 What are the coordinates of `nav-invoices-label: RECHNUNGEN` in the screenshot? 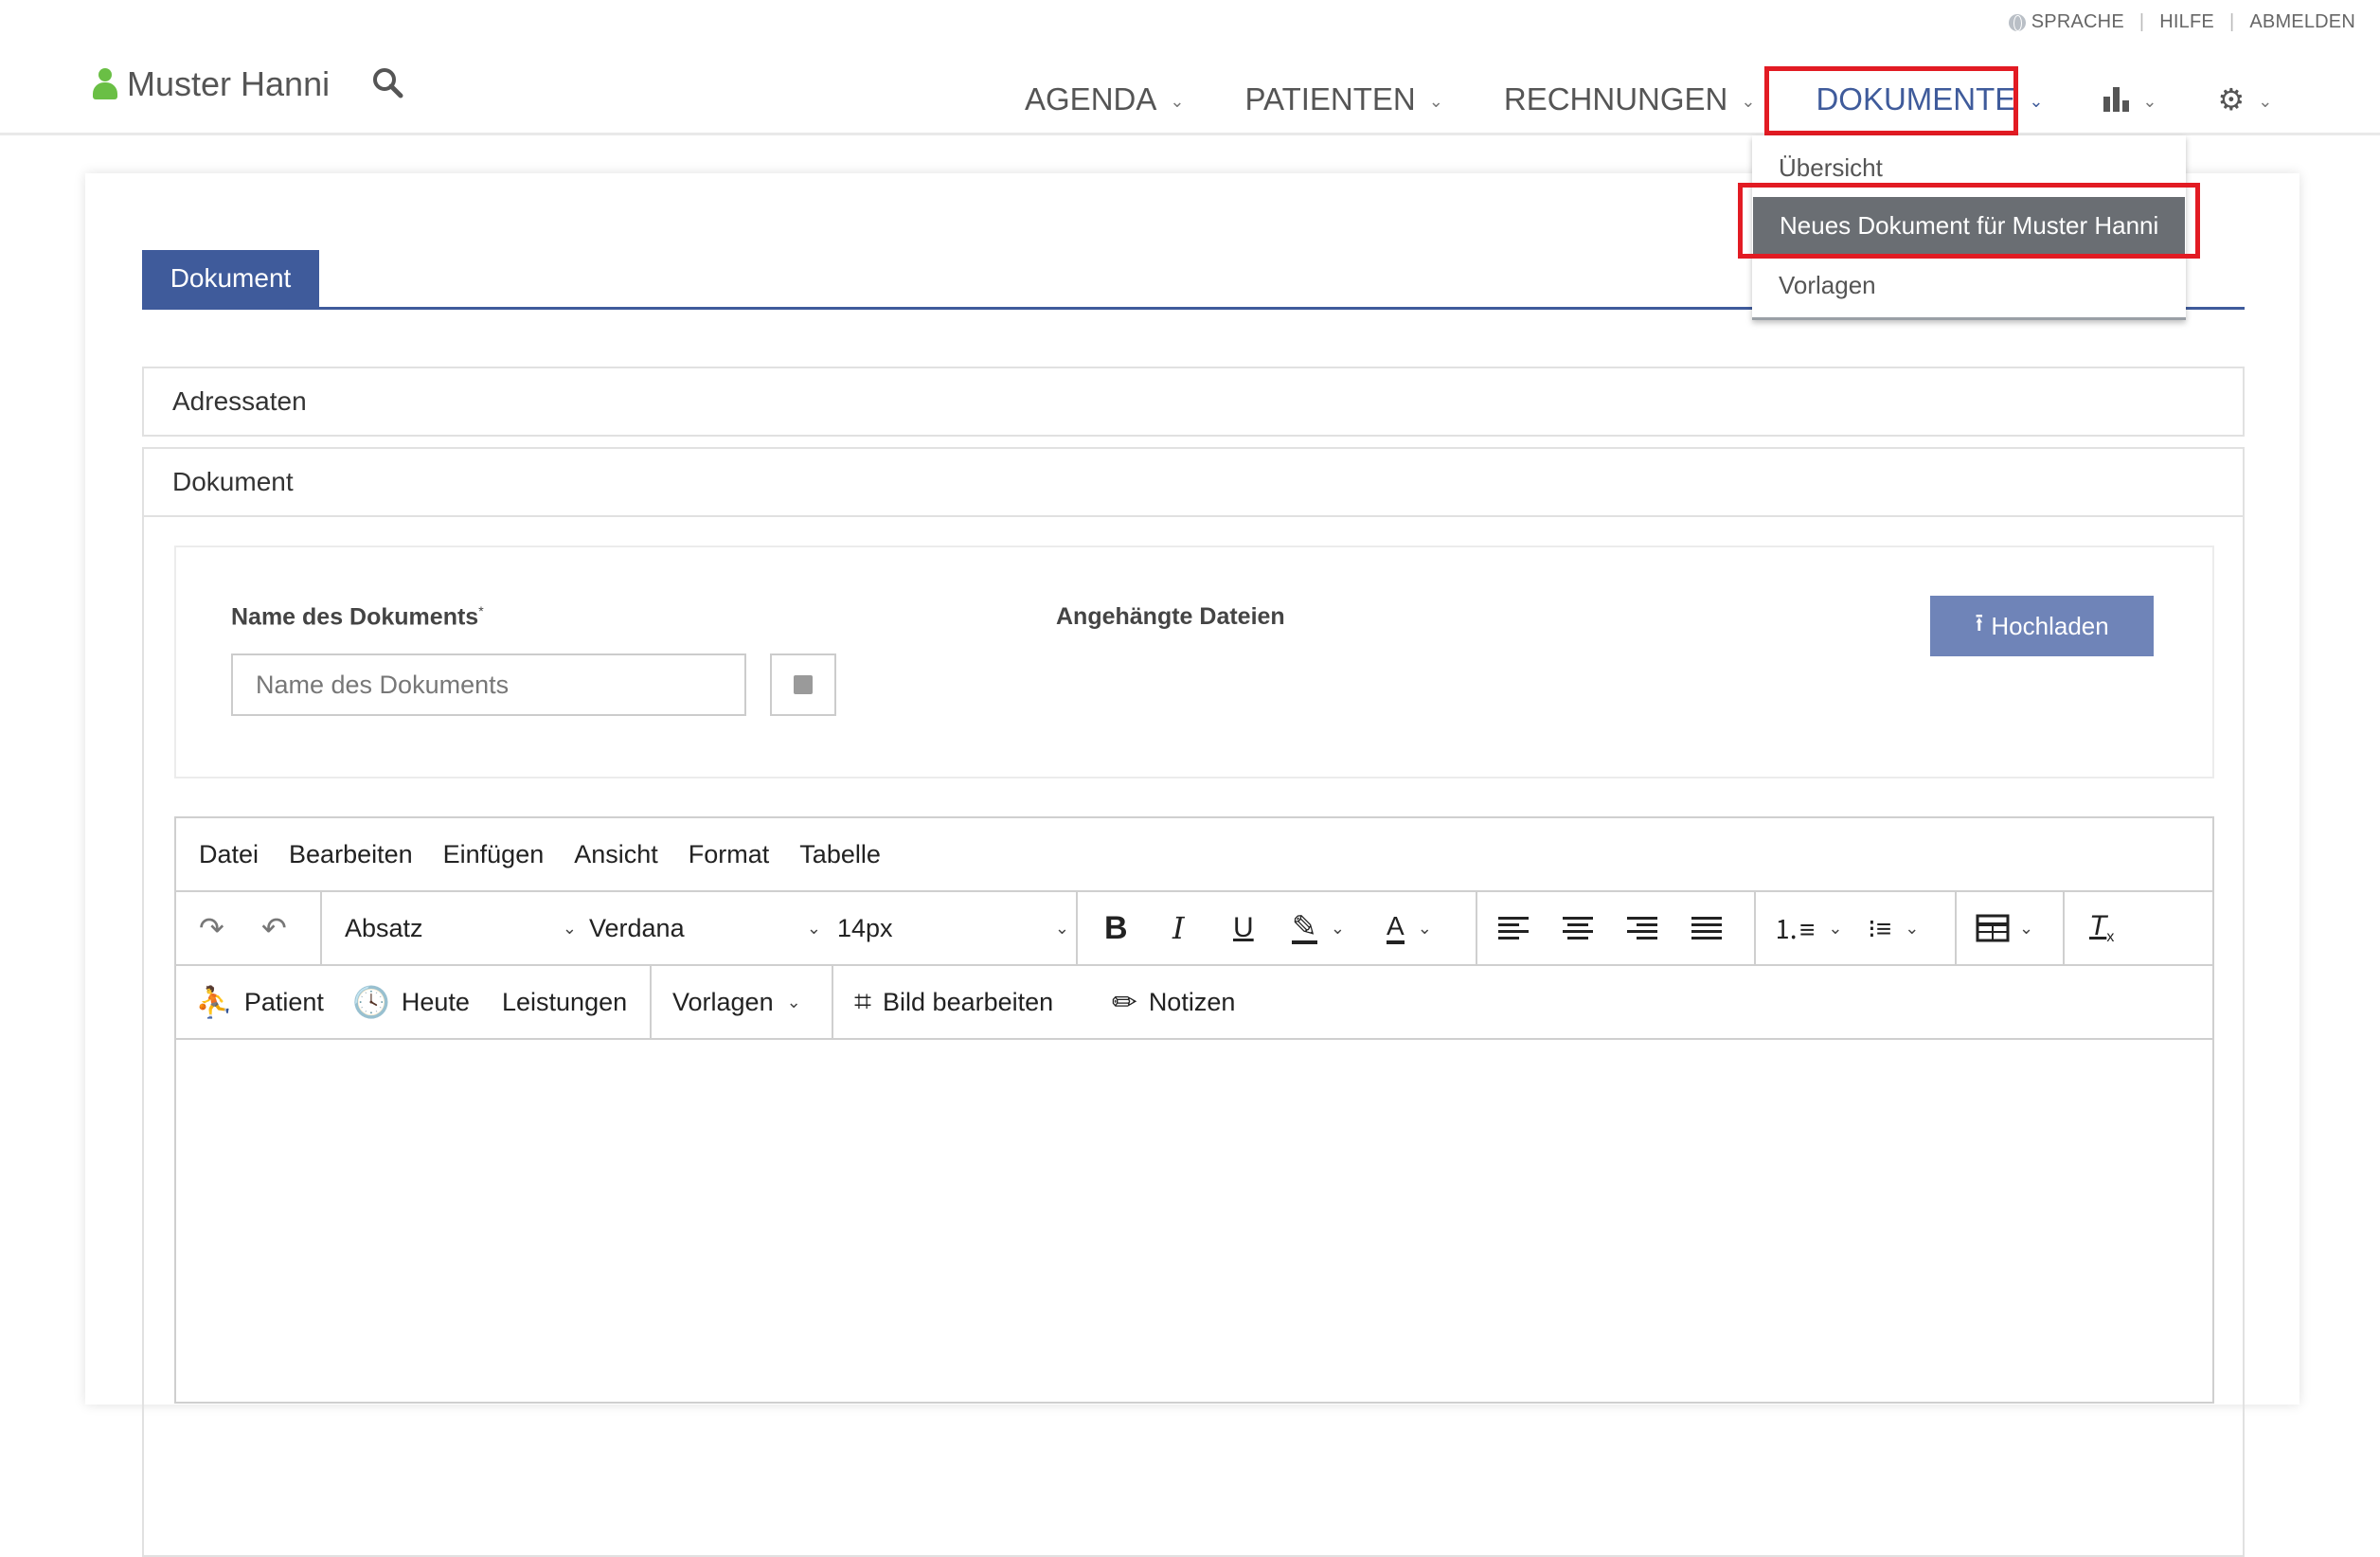 It's located at (1616, 98).